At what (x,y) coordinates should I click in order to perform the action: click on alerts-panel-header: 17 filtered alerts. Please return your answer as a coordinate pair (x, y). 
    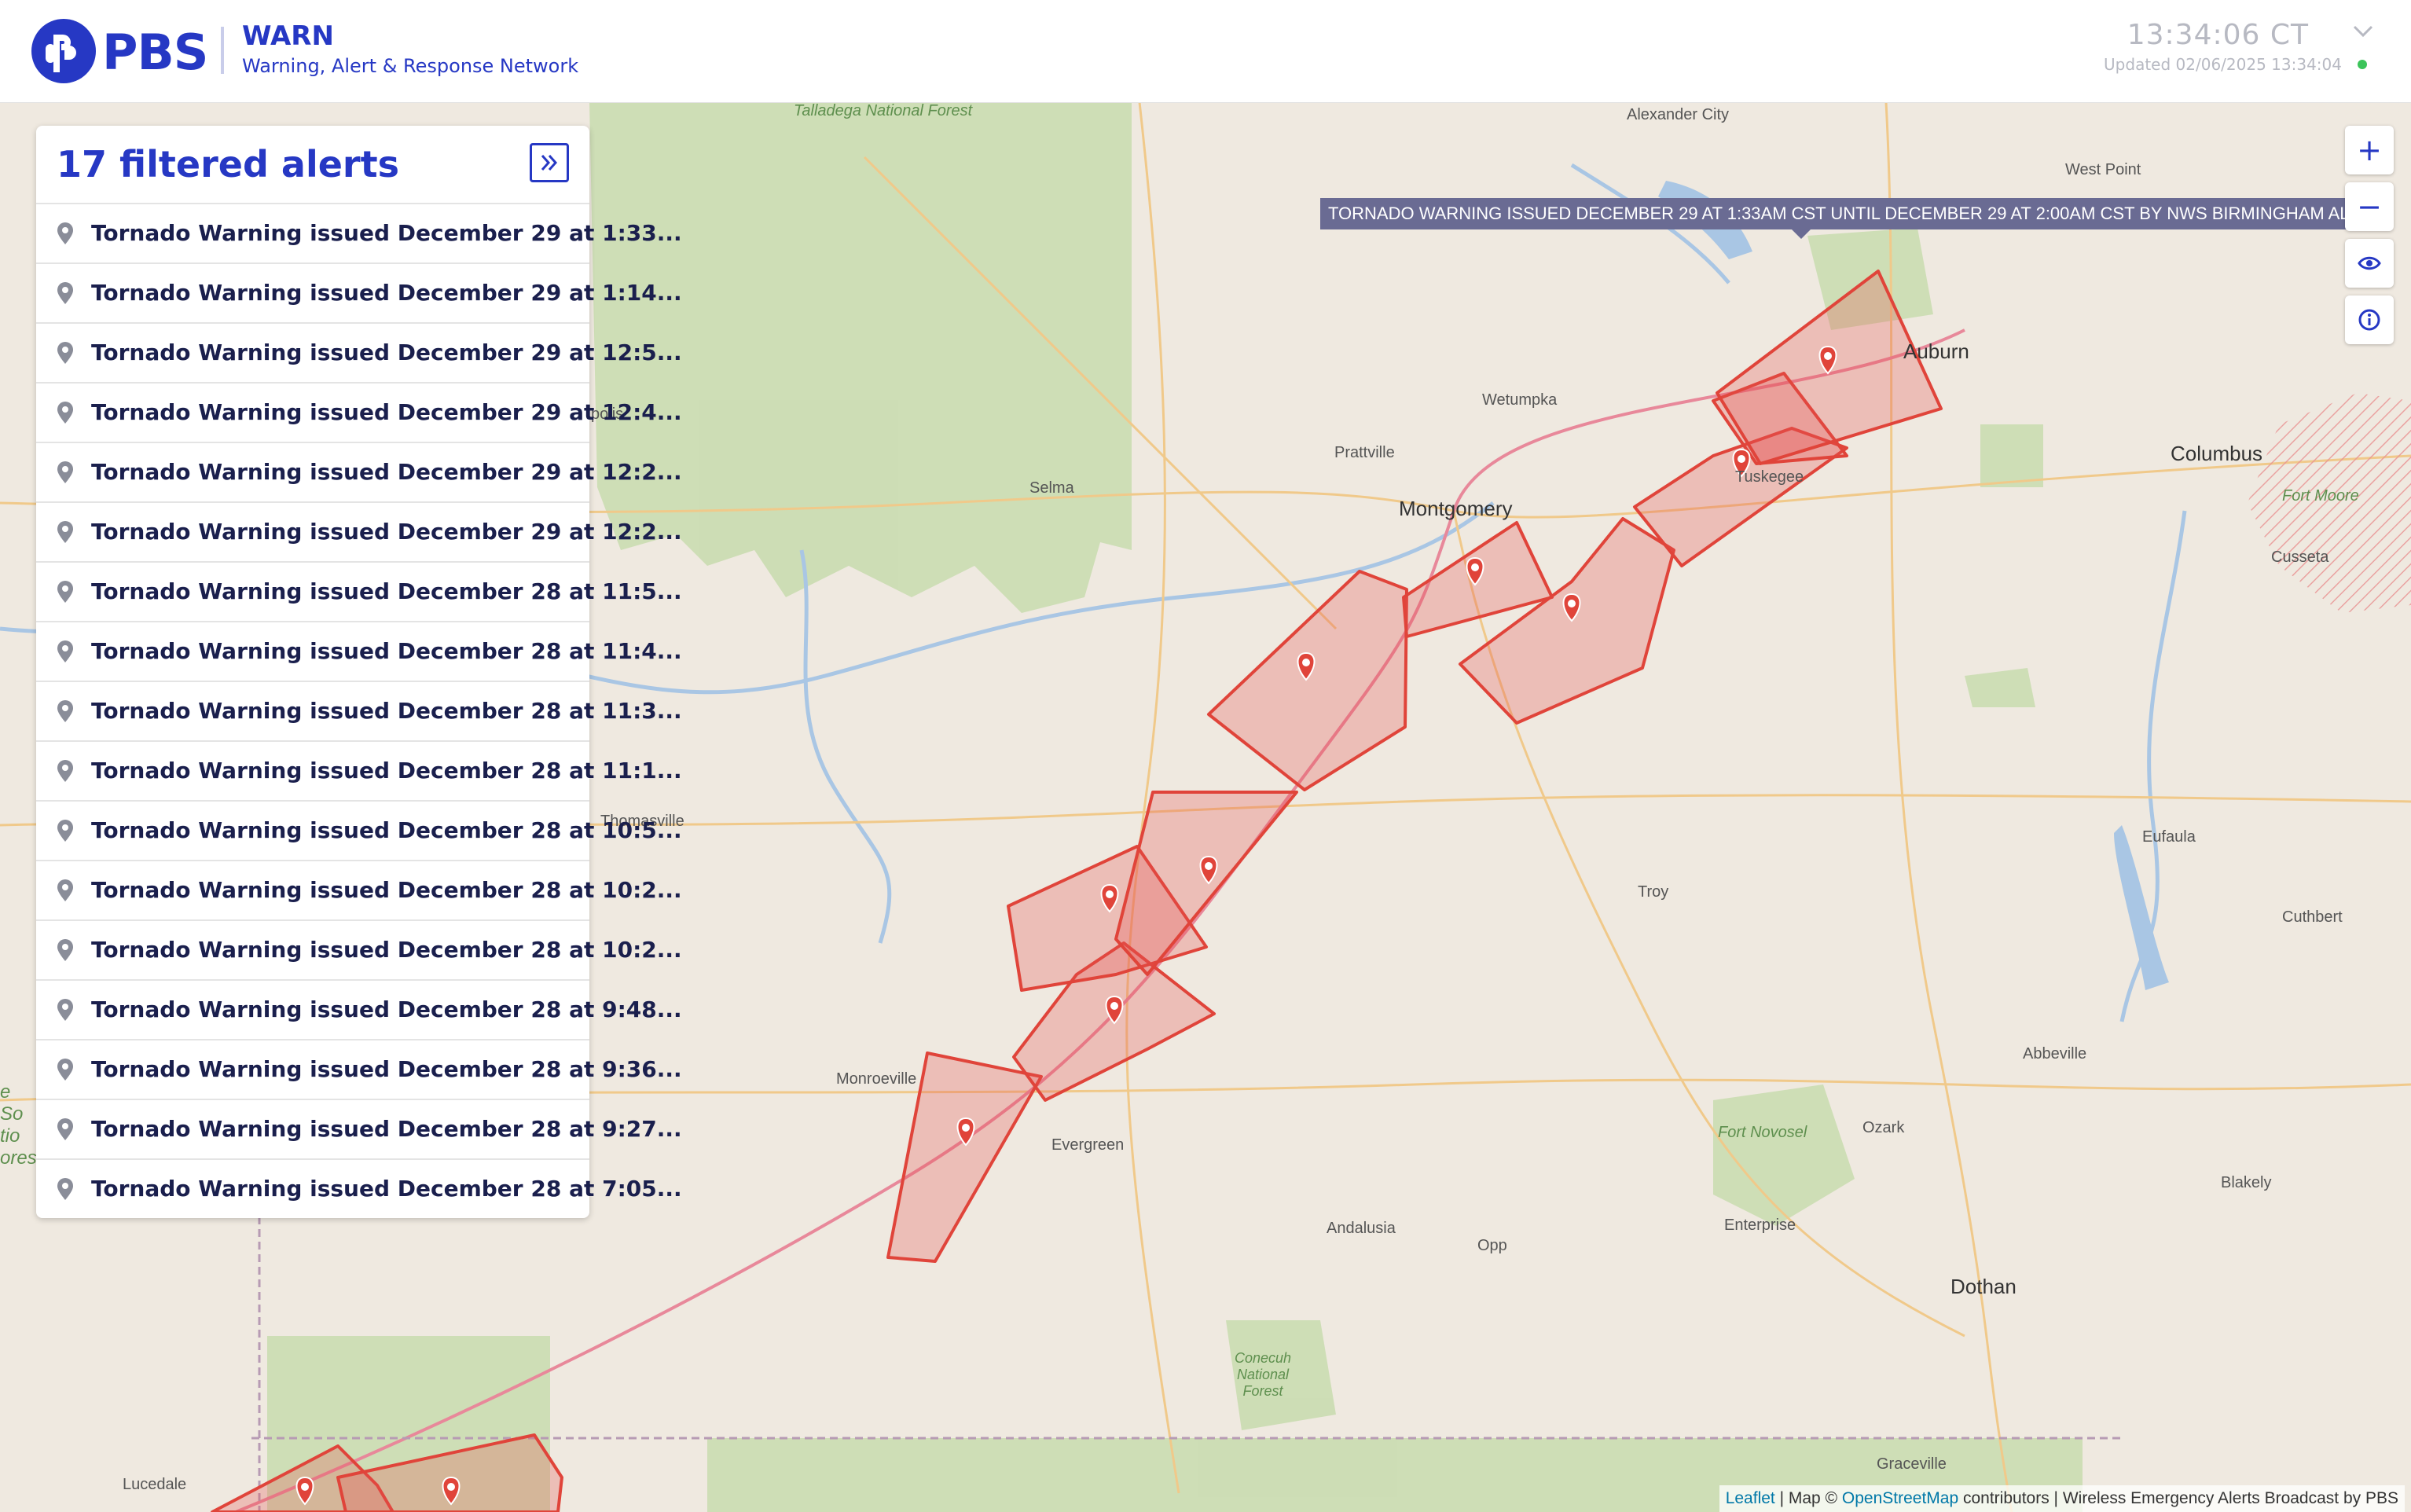
    Looking at the image, I should click on (312, 165).